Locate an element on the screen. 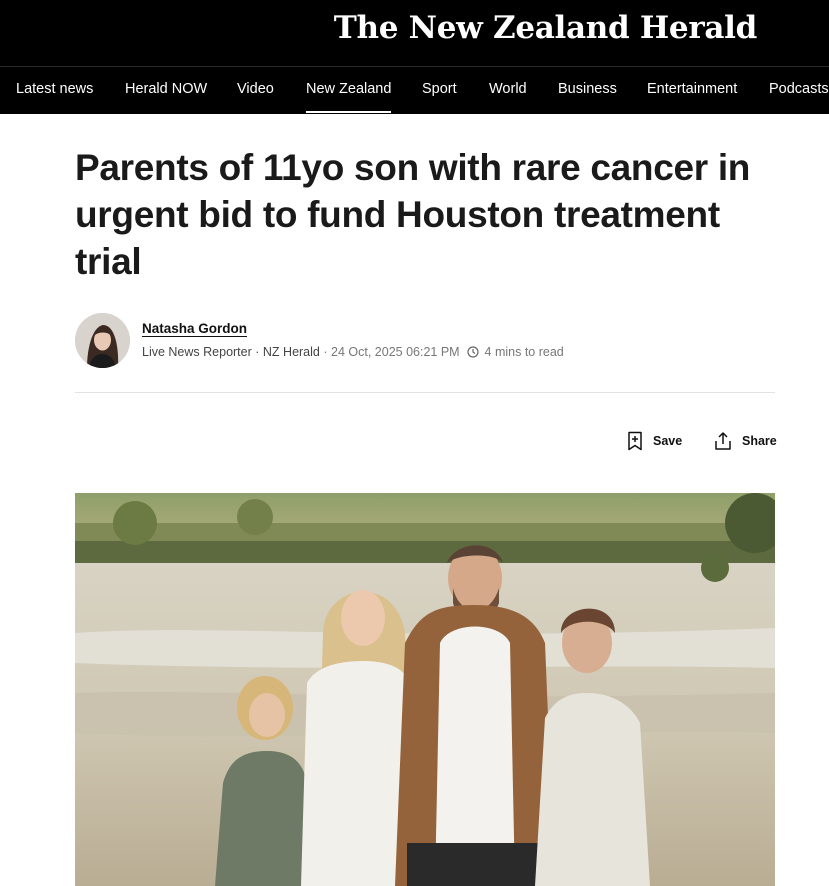 The width and height of the screenshot is (829, 886). save-button: Save is located at coordinates (654, 441).